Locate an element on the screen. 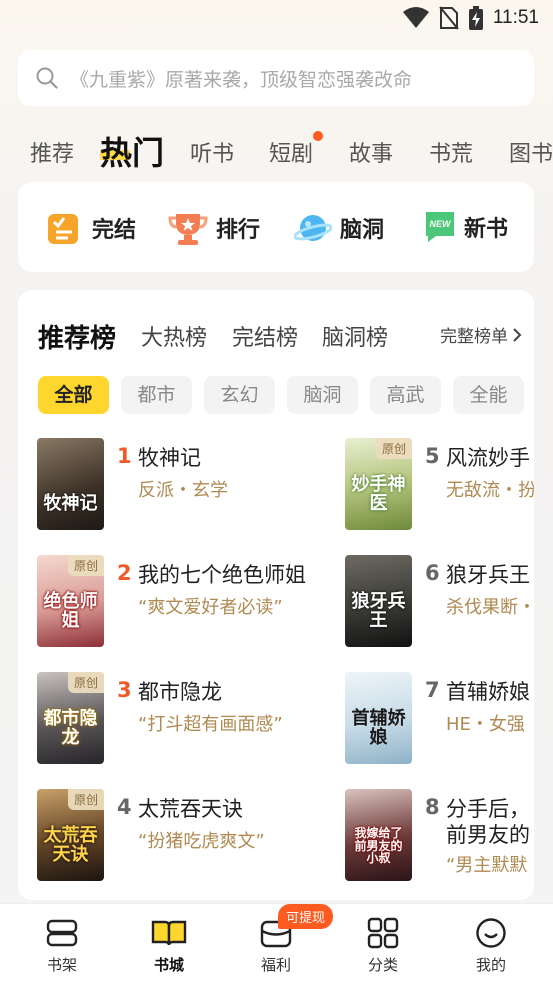  cover-title: 太荒吞天诀 is located at coordinates (70, 845).